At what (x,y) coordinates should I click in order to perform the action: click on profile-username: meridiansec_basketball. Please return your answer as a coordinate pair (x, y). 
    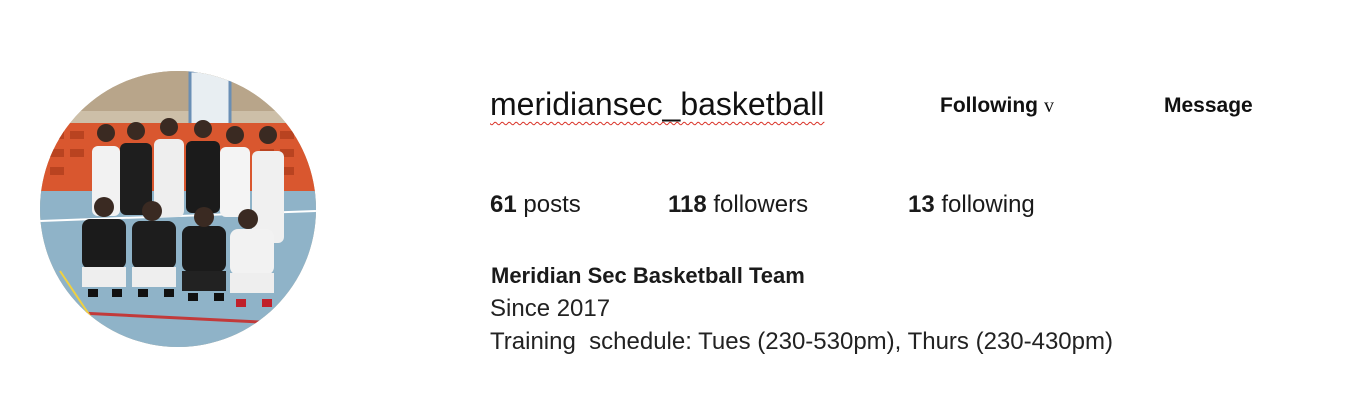
    Looking at the image, I should click on (657, 104).